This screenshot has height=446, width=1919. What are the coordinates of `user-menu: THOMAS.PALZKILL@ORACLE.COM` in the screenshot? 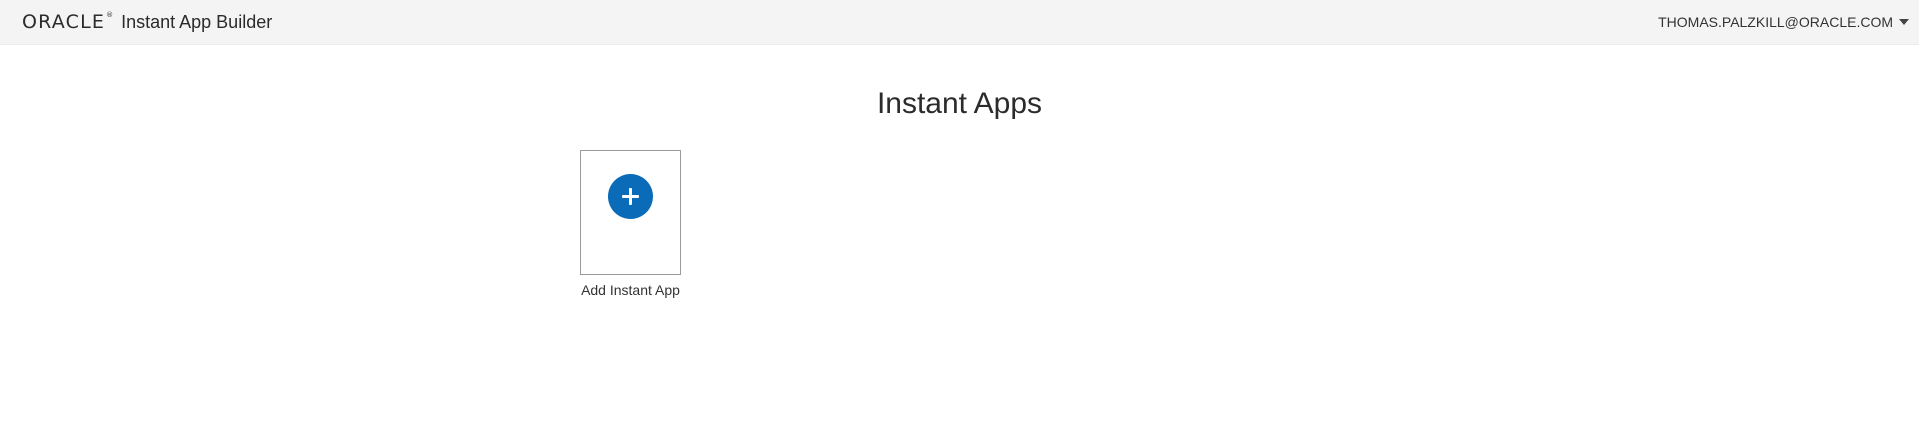 It's located at (1783, 22).